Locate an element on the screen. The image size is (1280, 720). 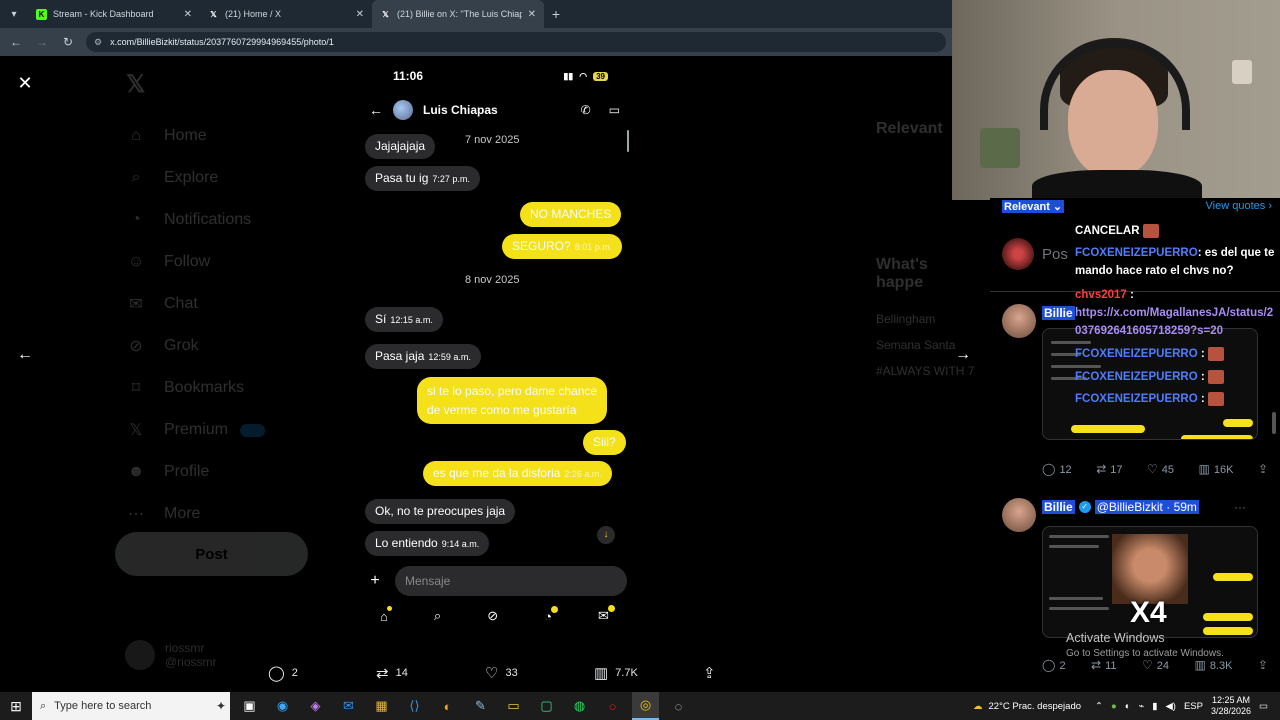
scroll-indicator is located at coordinates (628, 141).